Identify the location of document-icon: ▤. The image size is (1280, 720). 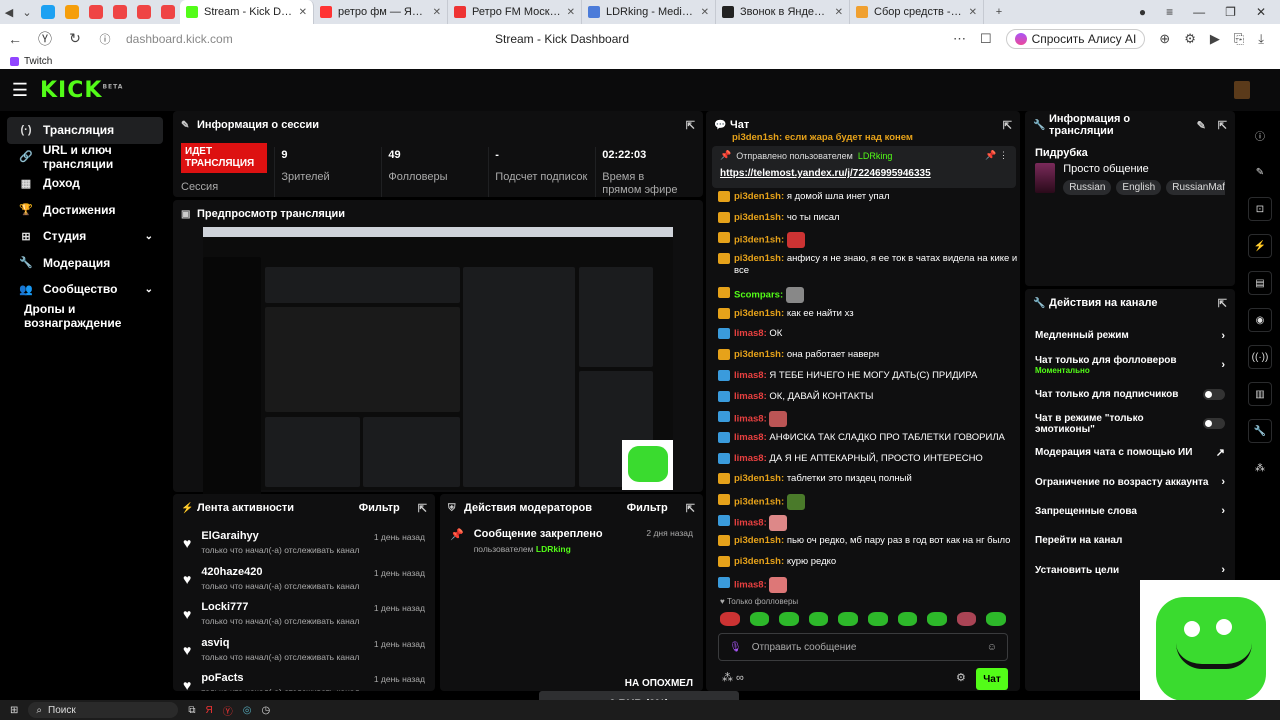
(1260, 283).